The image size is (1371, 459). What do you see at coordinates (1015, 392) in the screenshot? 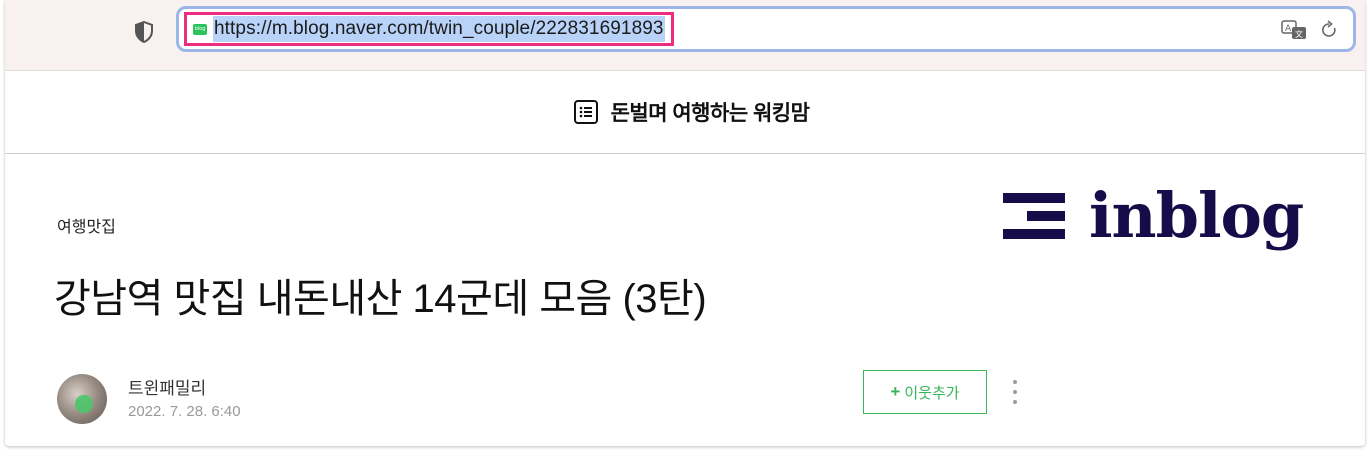
I see `more-vertical-icon` at bounding box center [1015, 392].